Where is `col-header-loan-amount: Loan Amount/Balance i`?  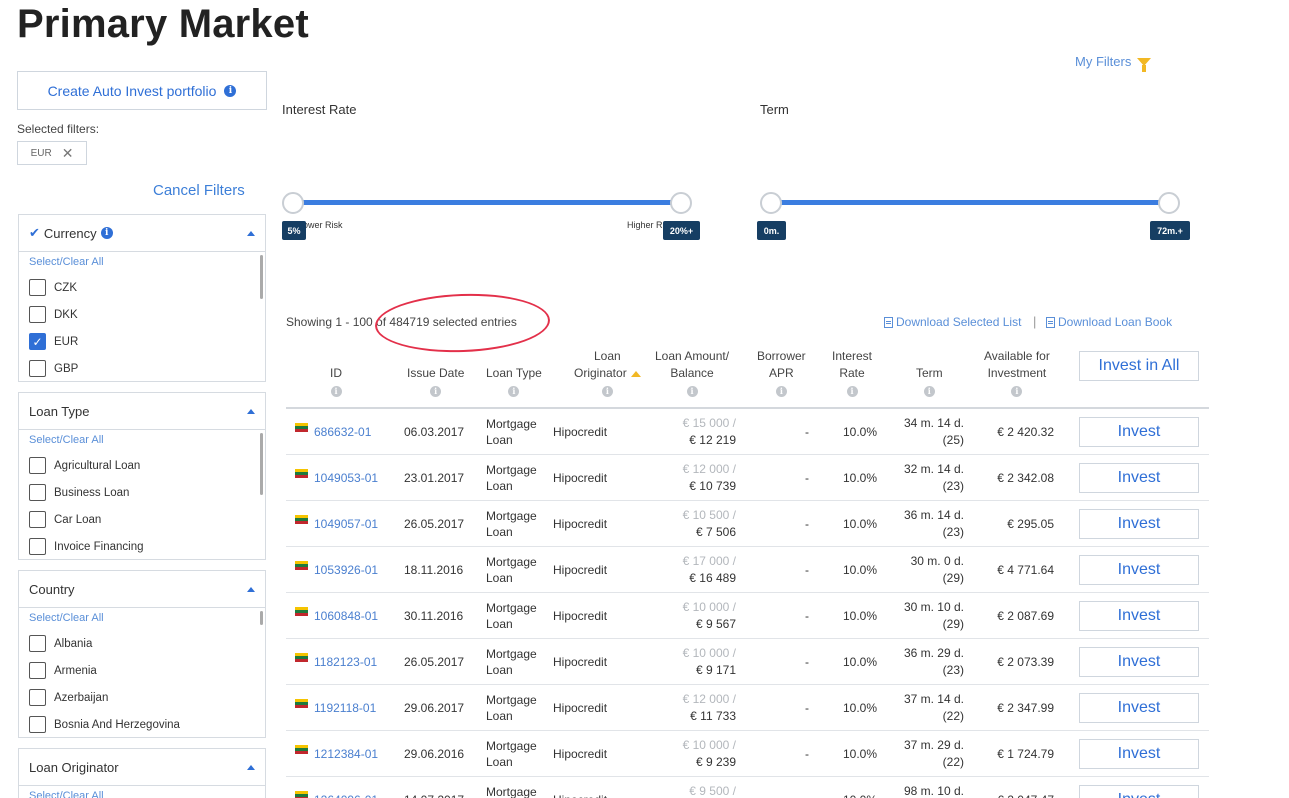
col-header-loan-amount: Loan Amount/Balance i is located at coordinates (692, 372).